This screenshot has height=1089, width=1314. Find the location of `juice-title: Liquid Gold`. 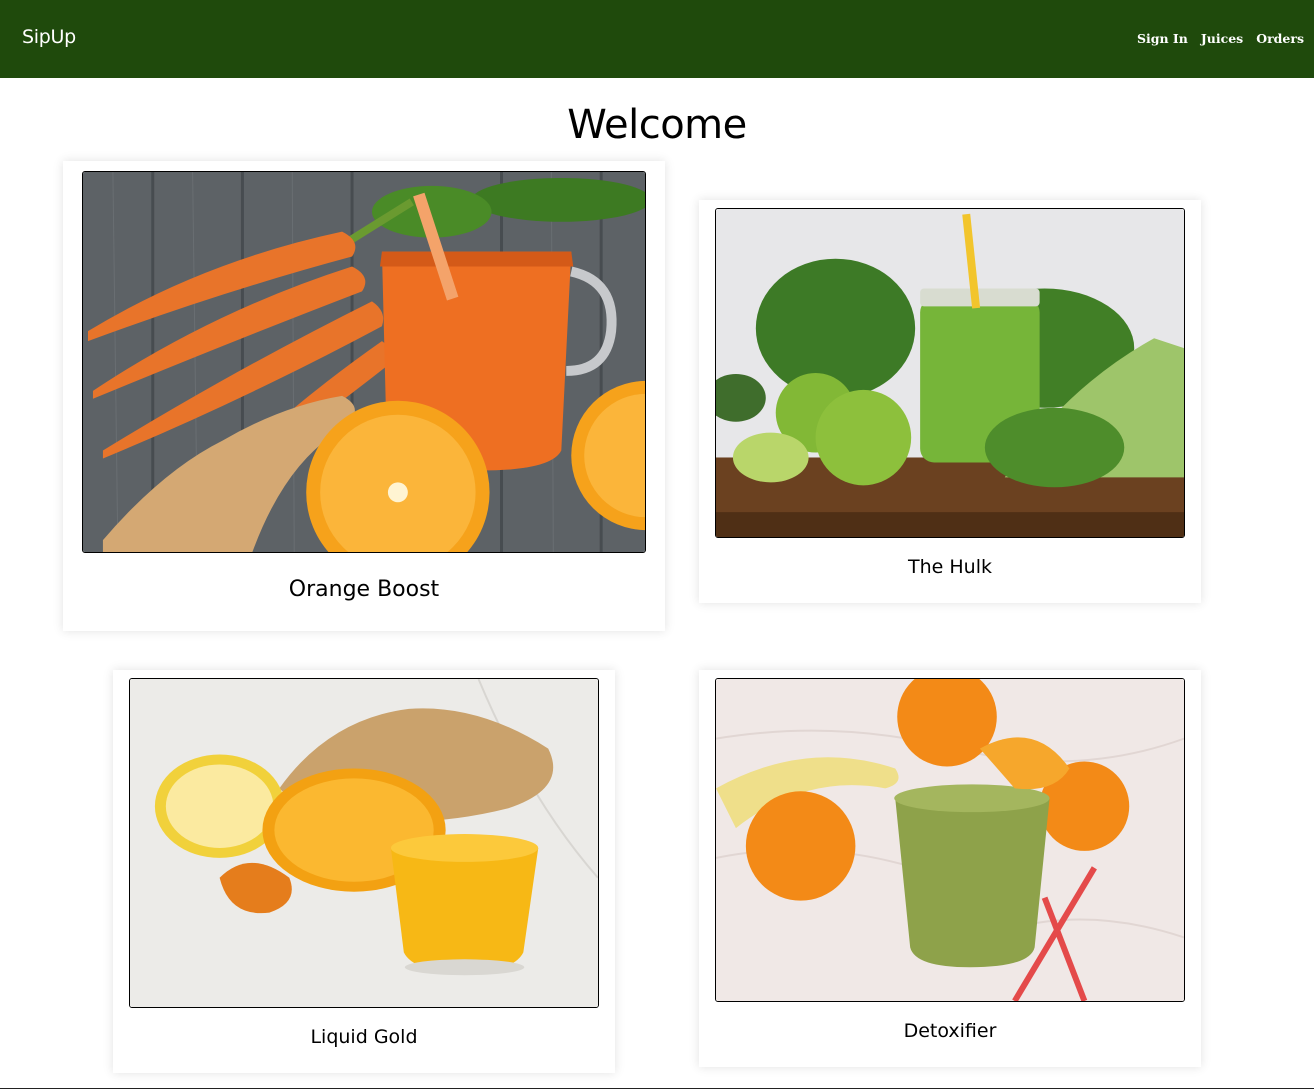

juice-title: Liquid Gold is located at coordinates (364, 1037).